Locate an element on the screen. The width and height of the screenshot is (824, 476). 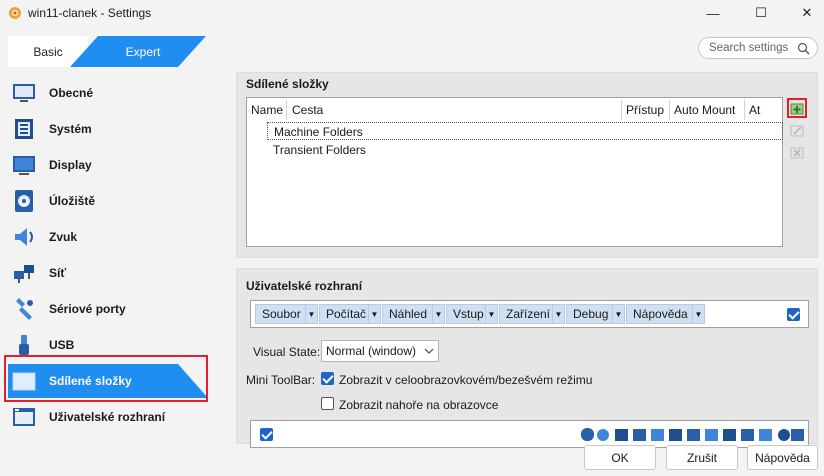
sidebar-item-serial-ports: Sériové porty is located at coordinates (108, 309).